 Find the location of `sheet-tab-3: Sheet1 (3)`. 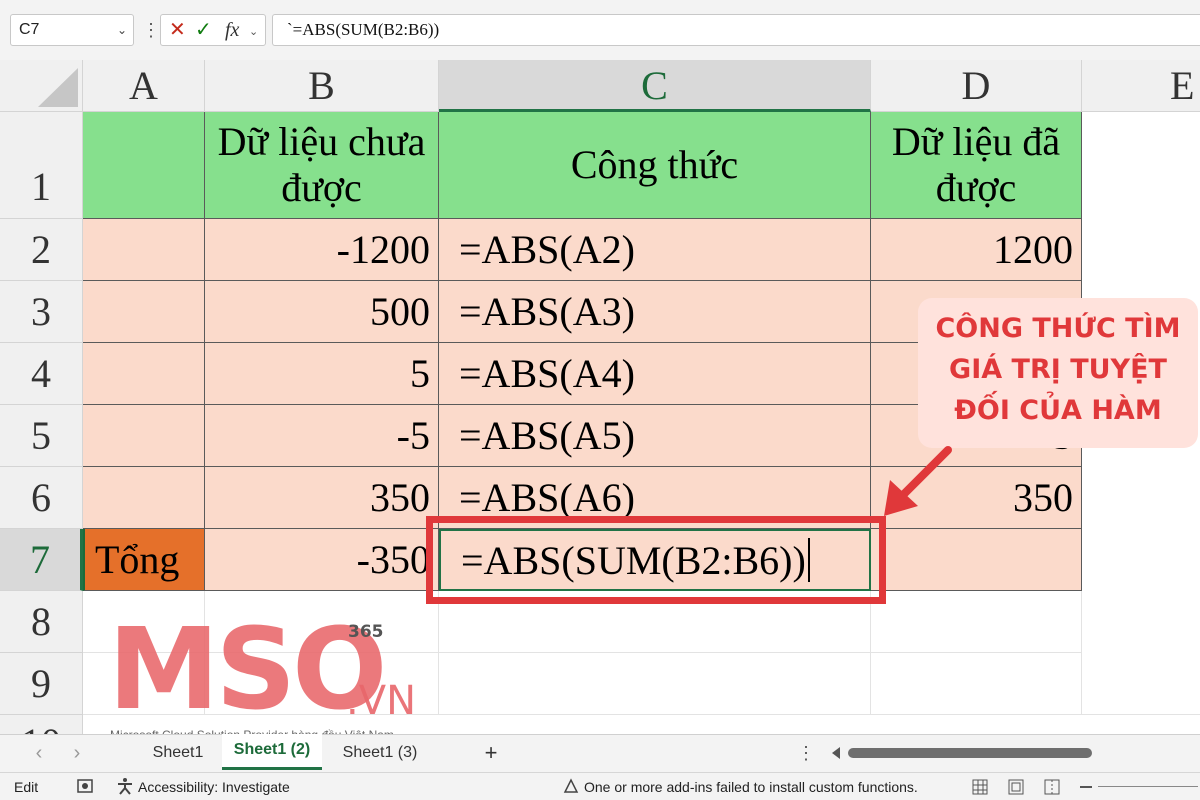

sheet-tab-3: Sheet1 (3) is located at coordinates (380, 753).